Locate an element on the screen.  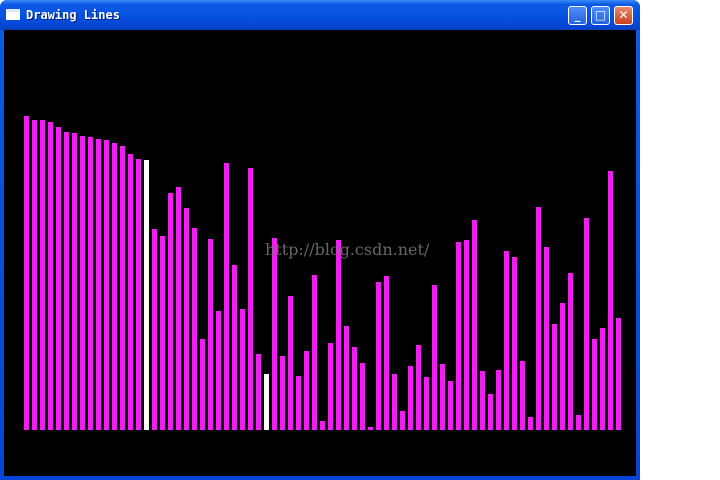
maximize-button: □ is located at coordinates (600, 15).